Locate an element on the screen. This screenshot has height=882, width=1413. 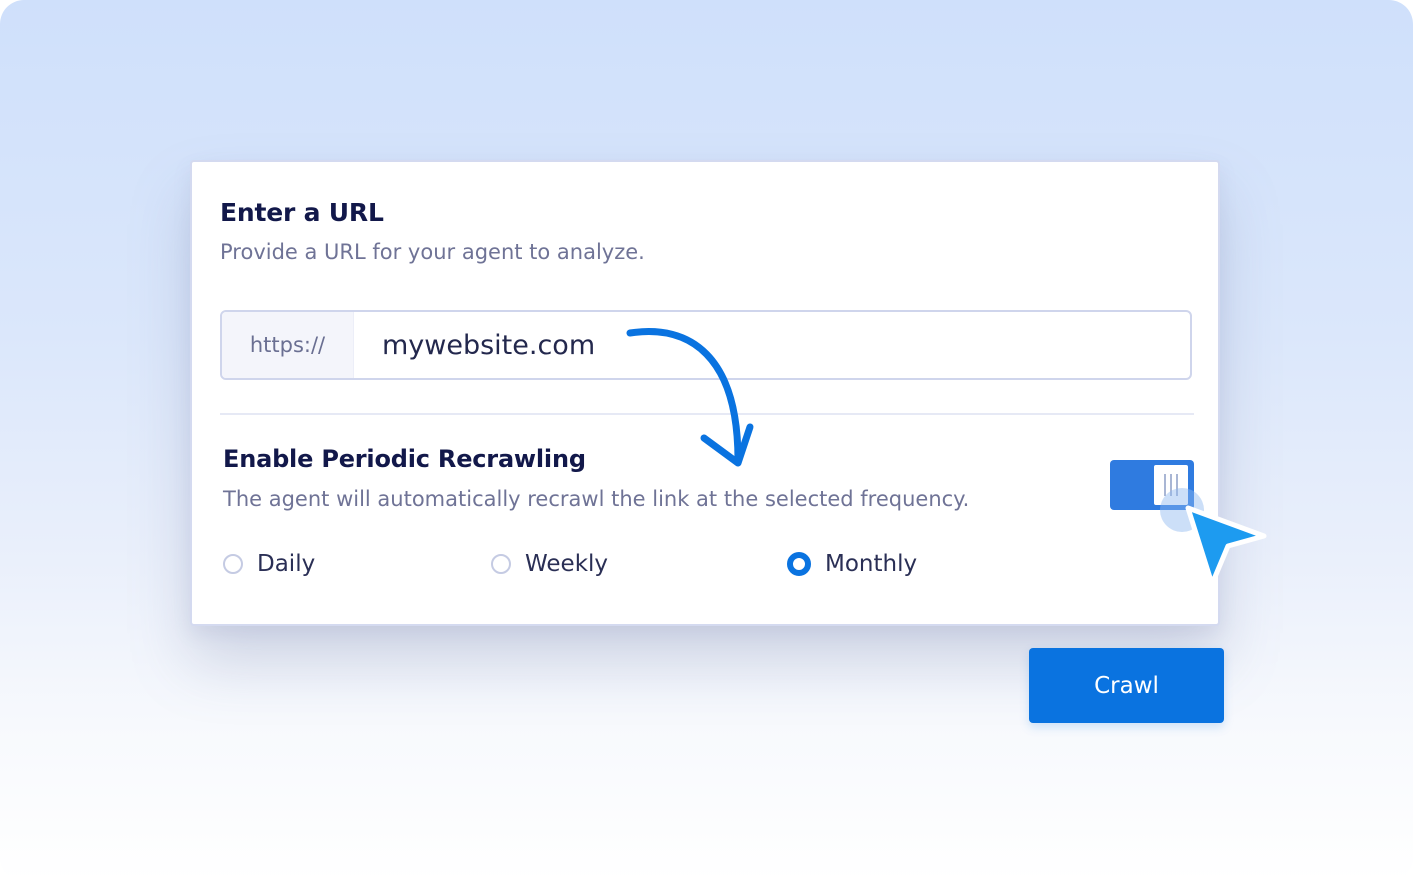
cursor-pointer-icon is located at coordinates (1213, 537).